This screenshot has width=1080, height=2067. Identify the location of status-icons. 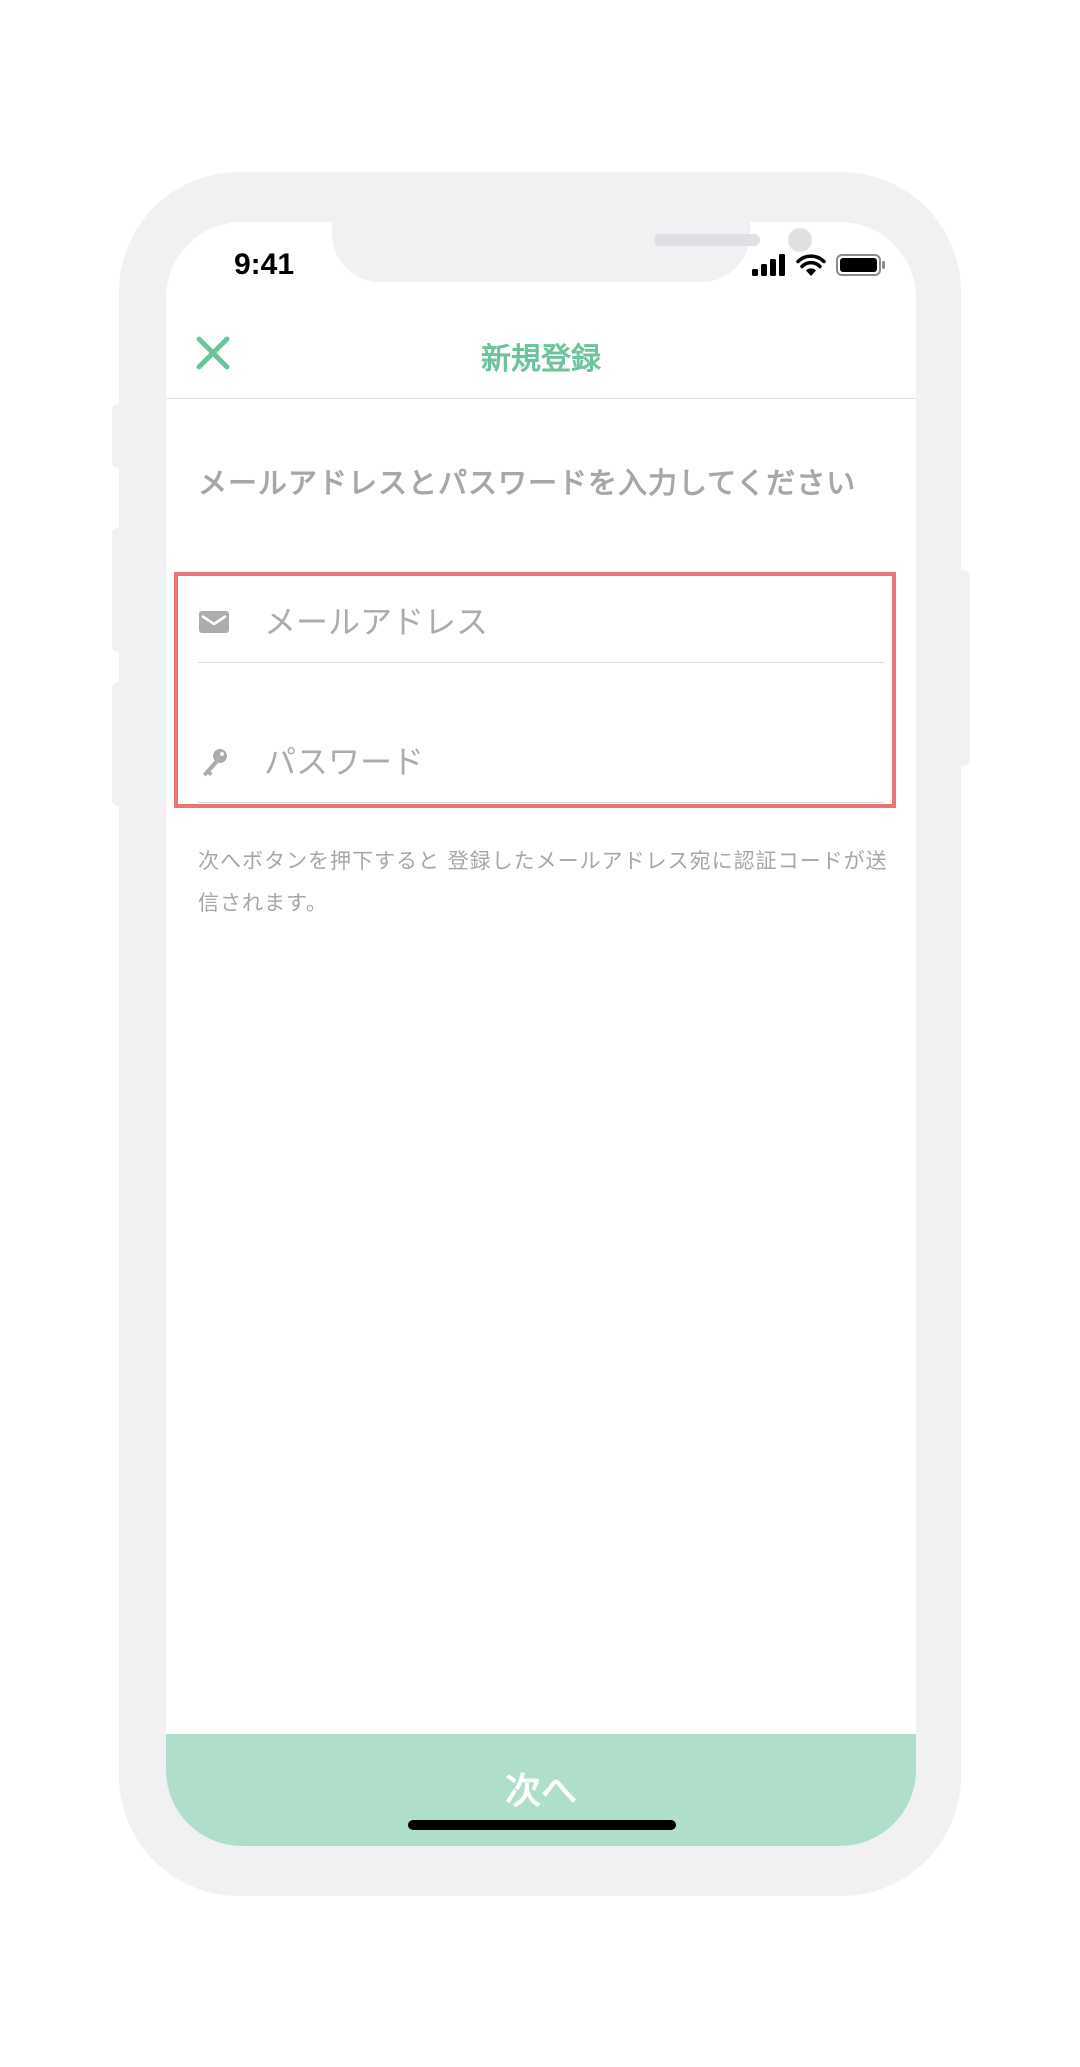
(819, 265).